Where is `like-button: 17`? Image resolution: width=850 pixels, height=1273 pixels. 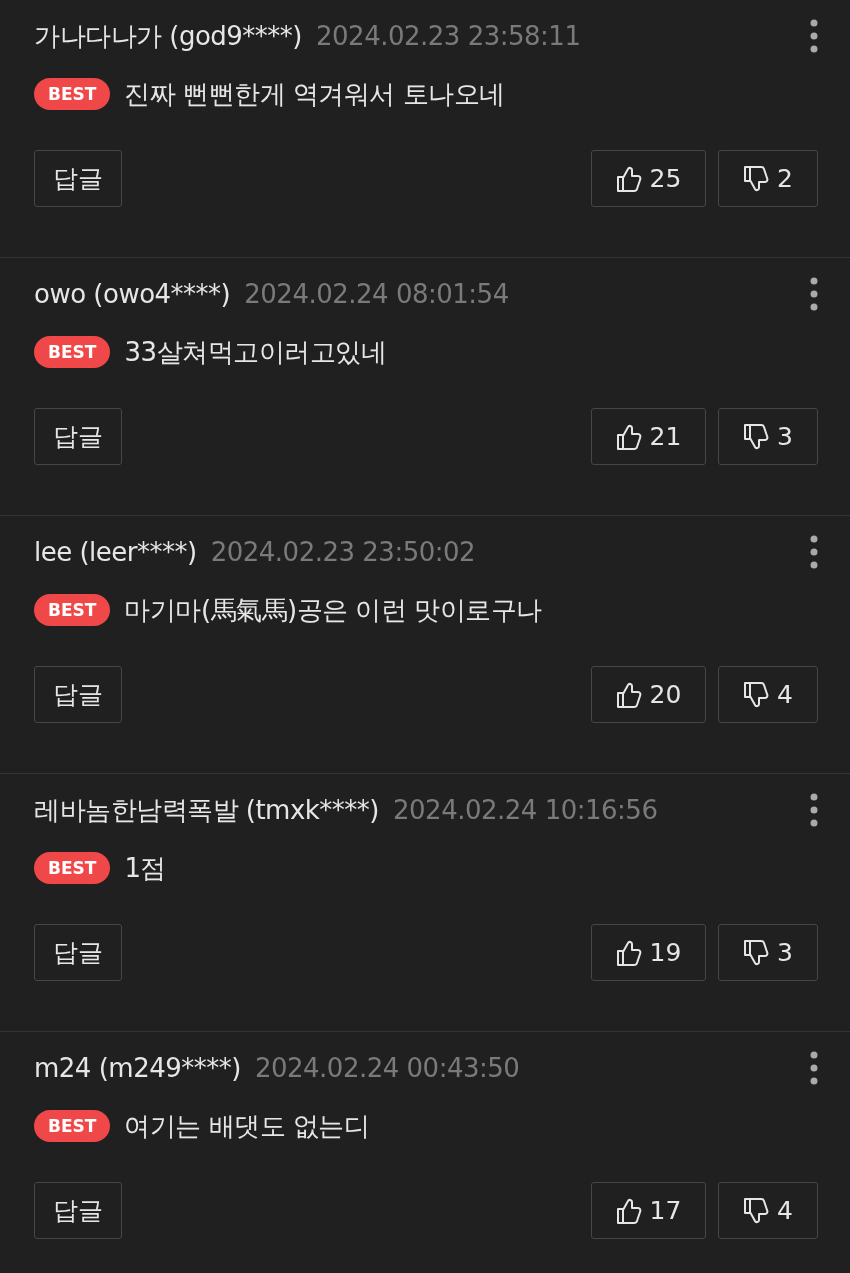 like-button: 17 is located at coordinates (648, 1210).